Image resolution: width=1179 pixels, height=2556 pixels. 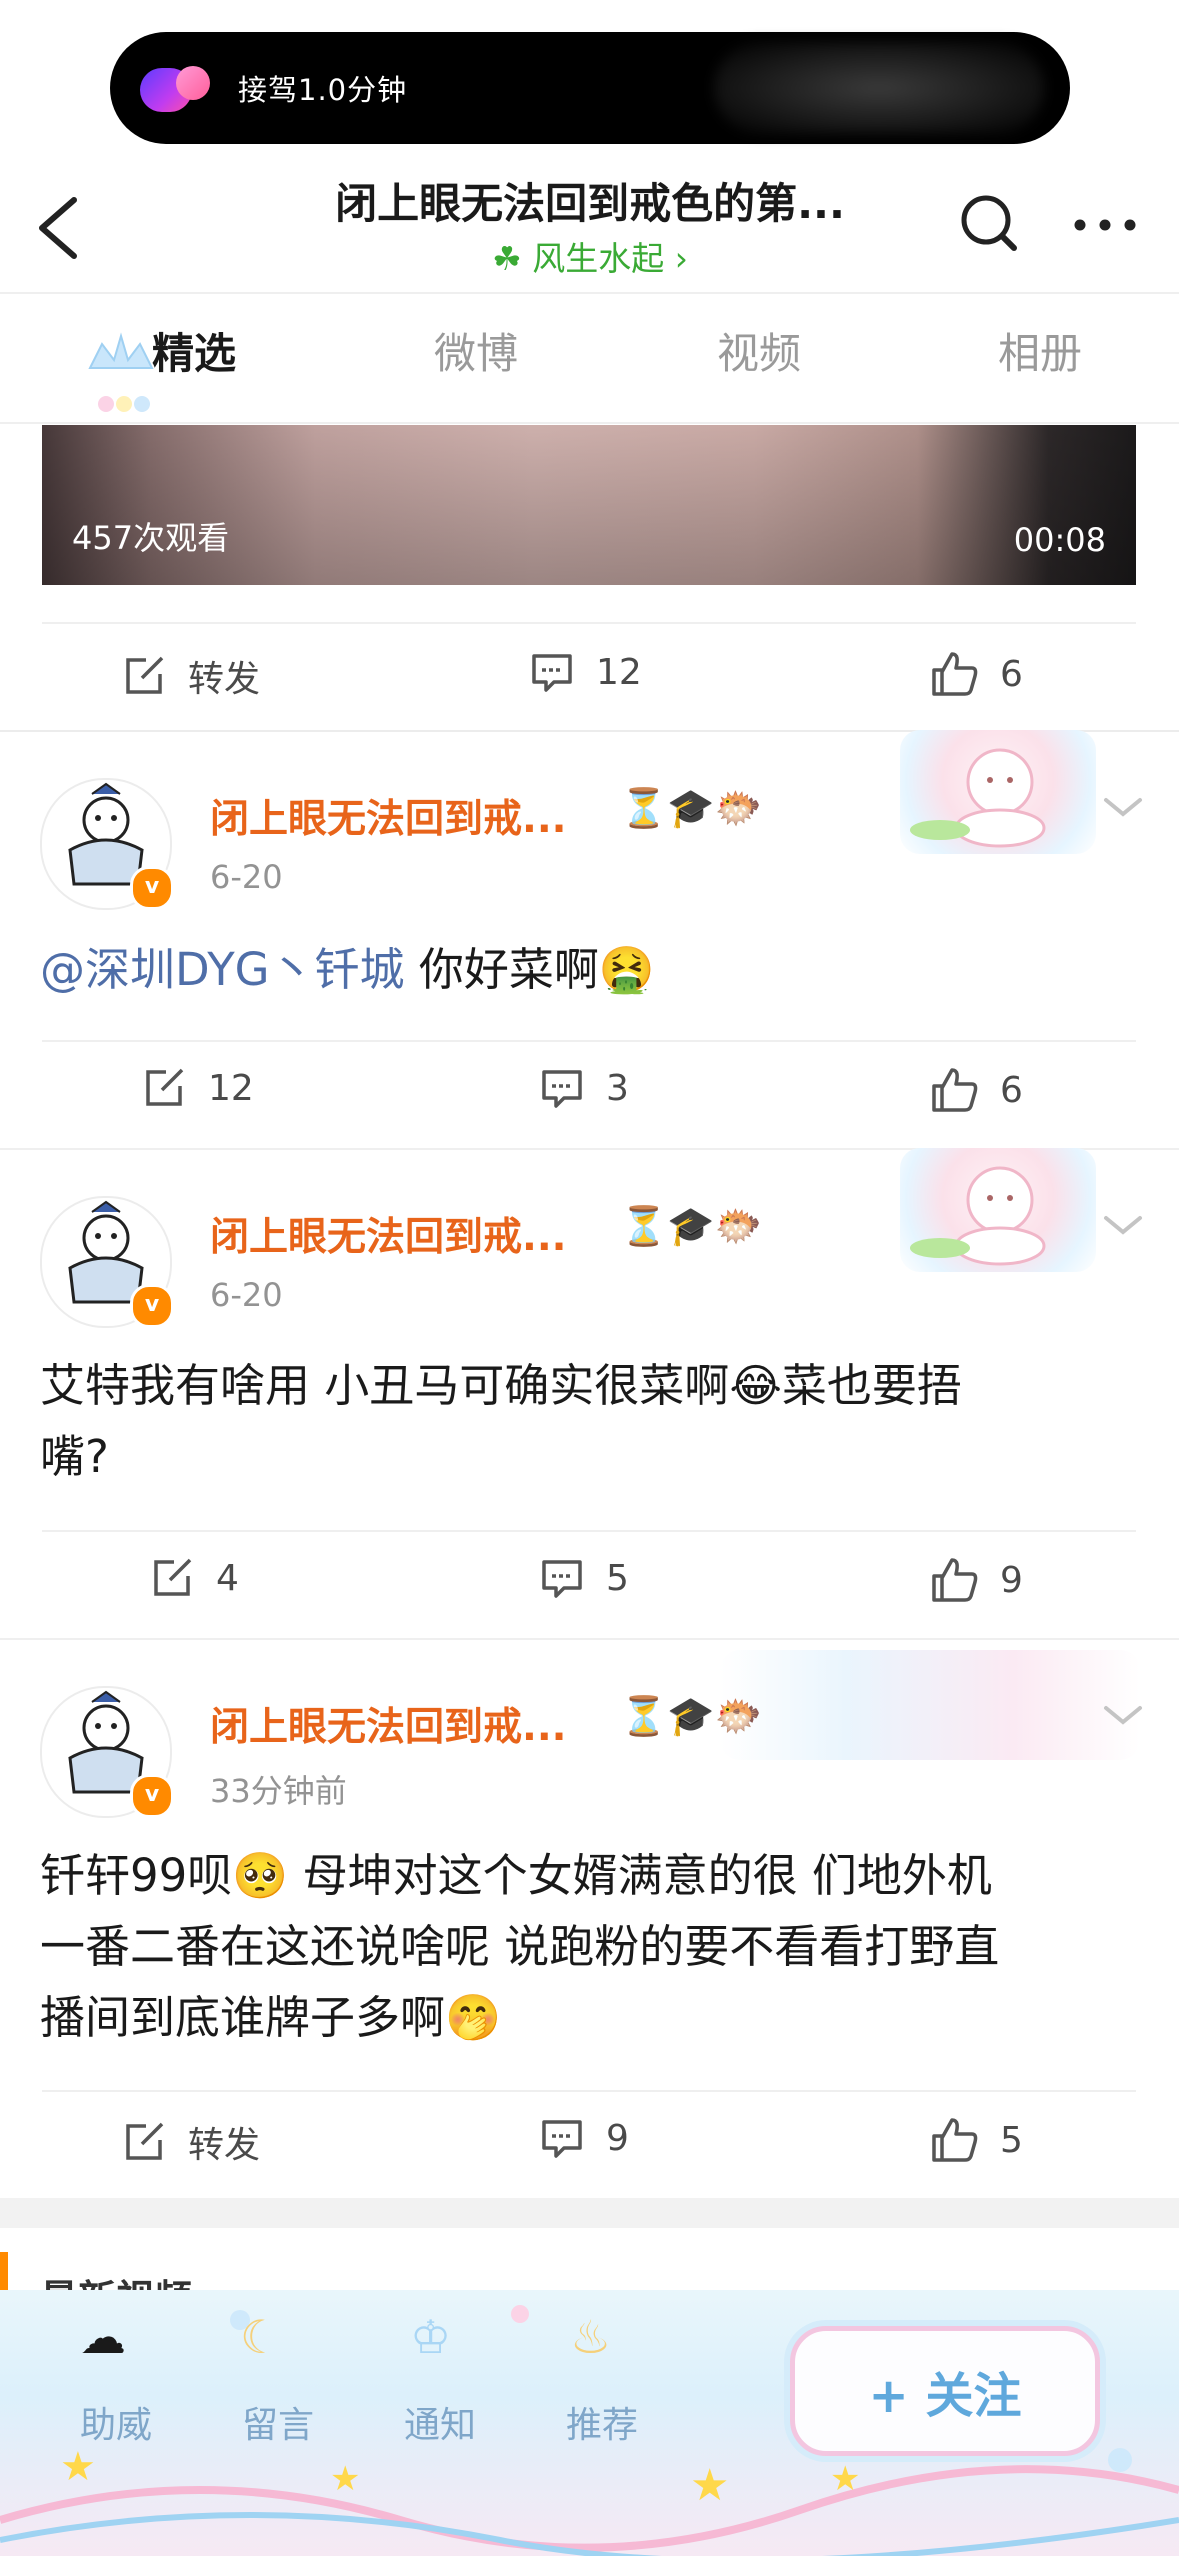 I want to click on recommend-button: 推荐, so click(x=602, y=2422).